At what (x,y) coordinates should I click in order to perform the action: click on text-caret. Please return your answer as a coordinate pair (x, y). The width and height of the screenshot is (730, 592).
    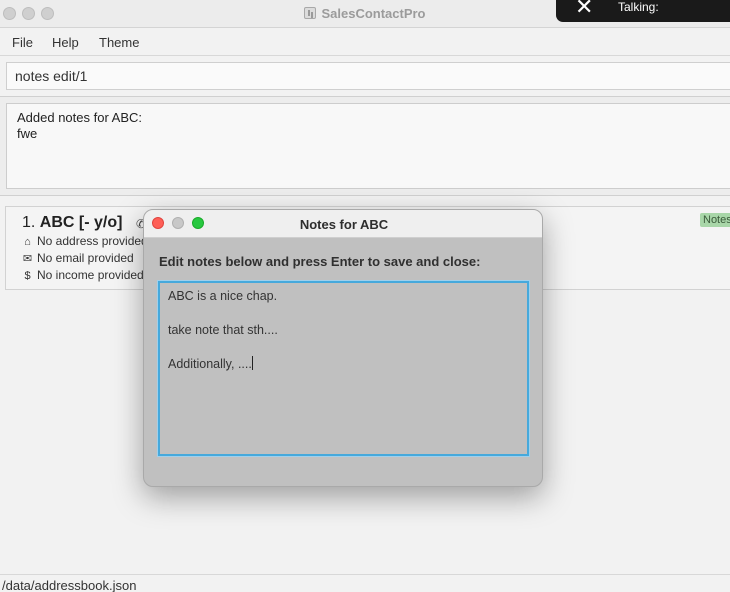
    Looking at the image, I should click on (252, 363).